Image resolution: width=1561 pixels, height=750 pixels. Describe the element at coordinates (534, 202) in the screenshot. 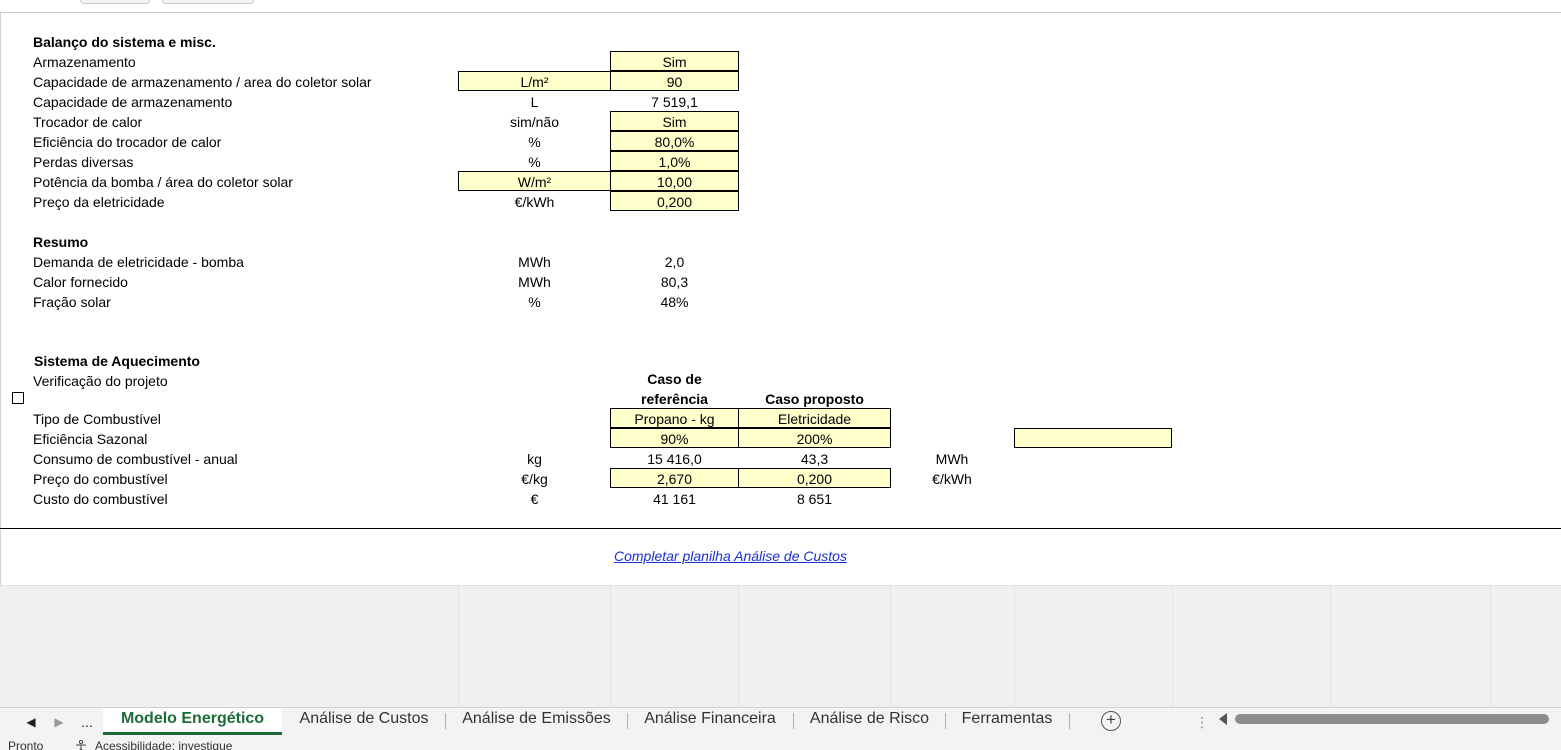

I see `unit-cell: €/kWh` at that location.